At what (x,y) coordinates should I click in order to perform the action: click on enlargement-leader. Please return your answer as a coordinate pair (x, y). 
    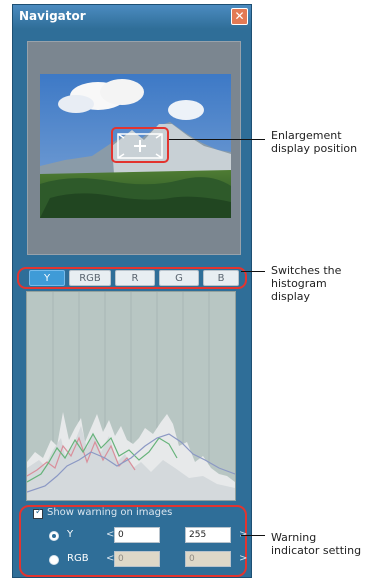
    Looking at the image, I should click on (217, 139).